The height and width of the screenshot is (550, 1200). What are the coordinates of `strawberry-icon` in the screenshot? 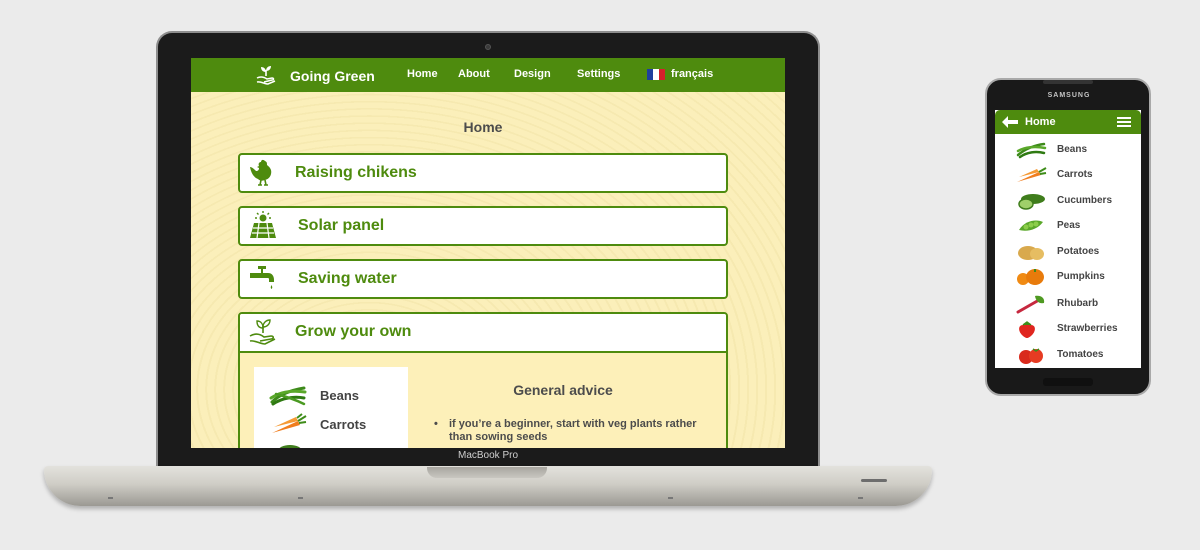 It's located at (1027, 329).